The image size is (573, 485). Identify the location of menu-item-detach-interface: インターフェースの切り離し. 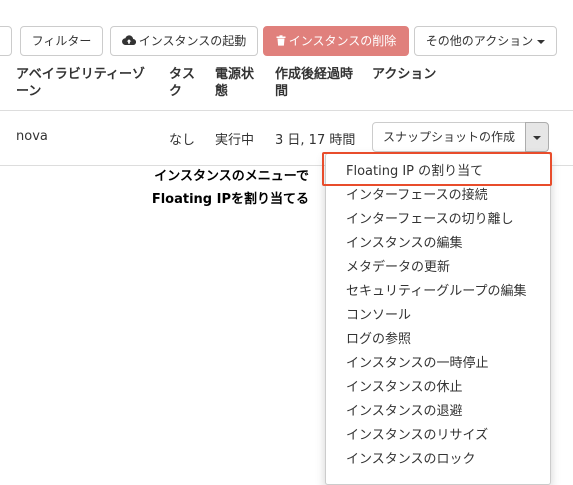
(438, 220).